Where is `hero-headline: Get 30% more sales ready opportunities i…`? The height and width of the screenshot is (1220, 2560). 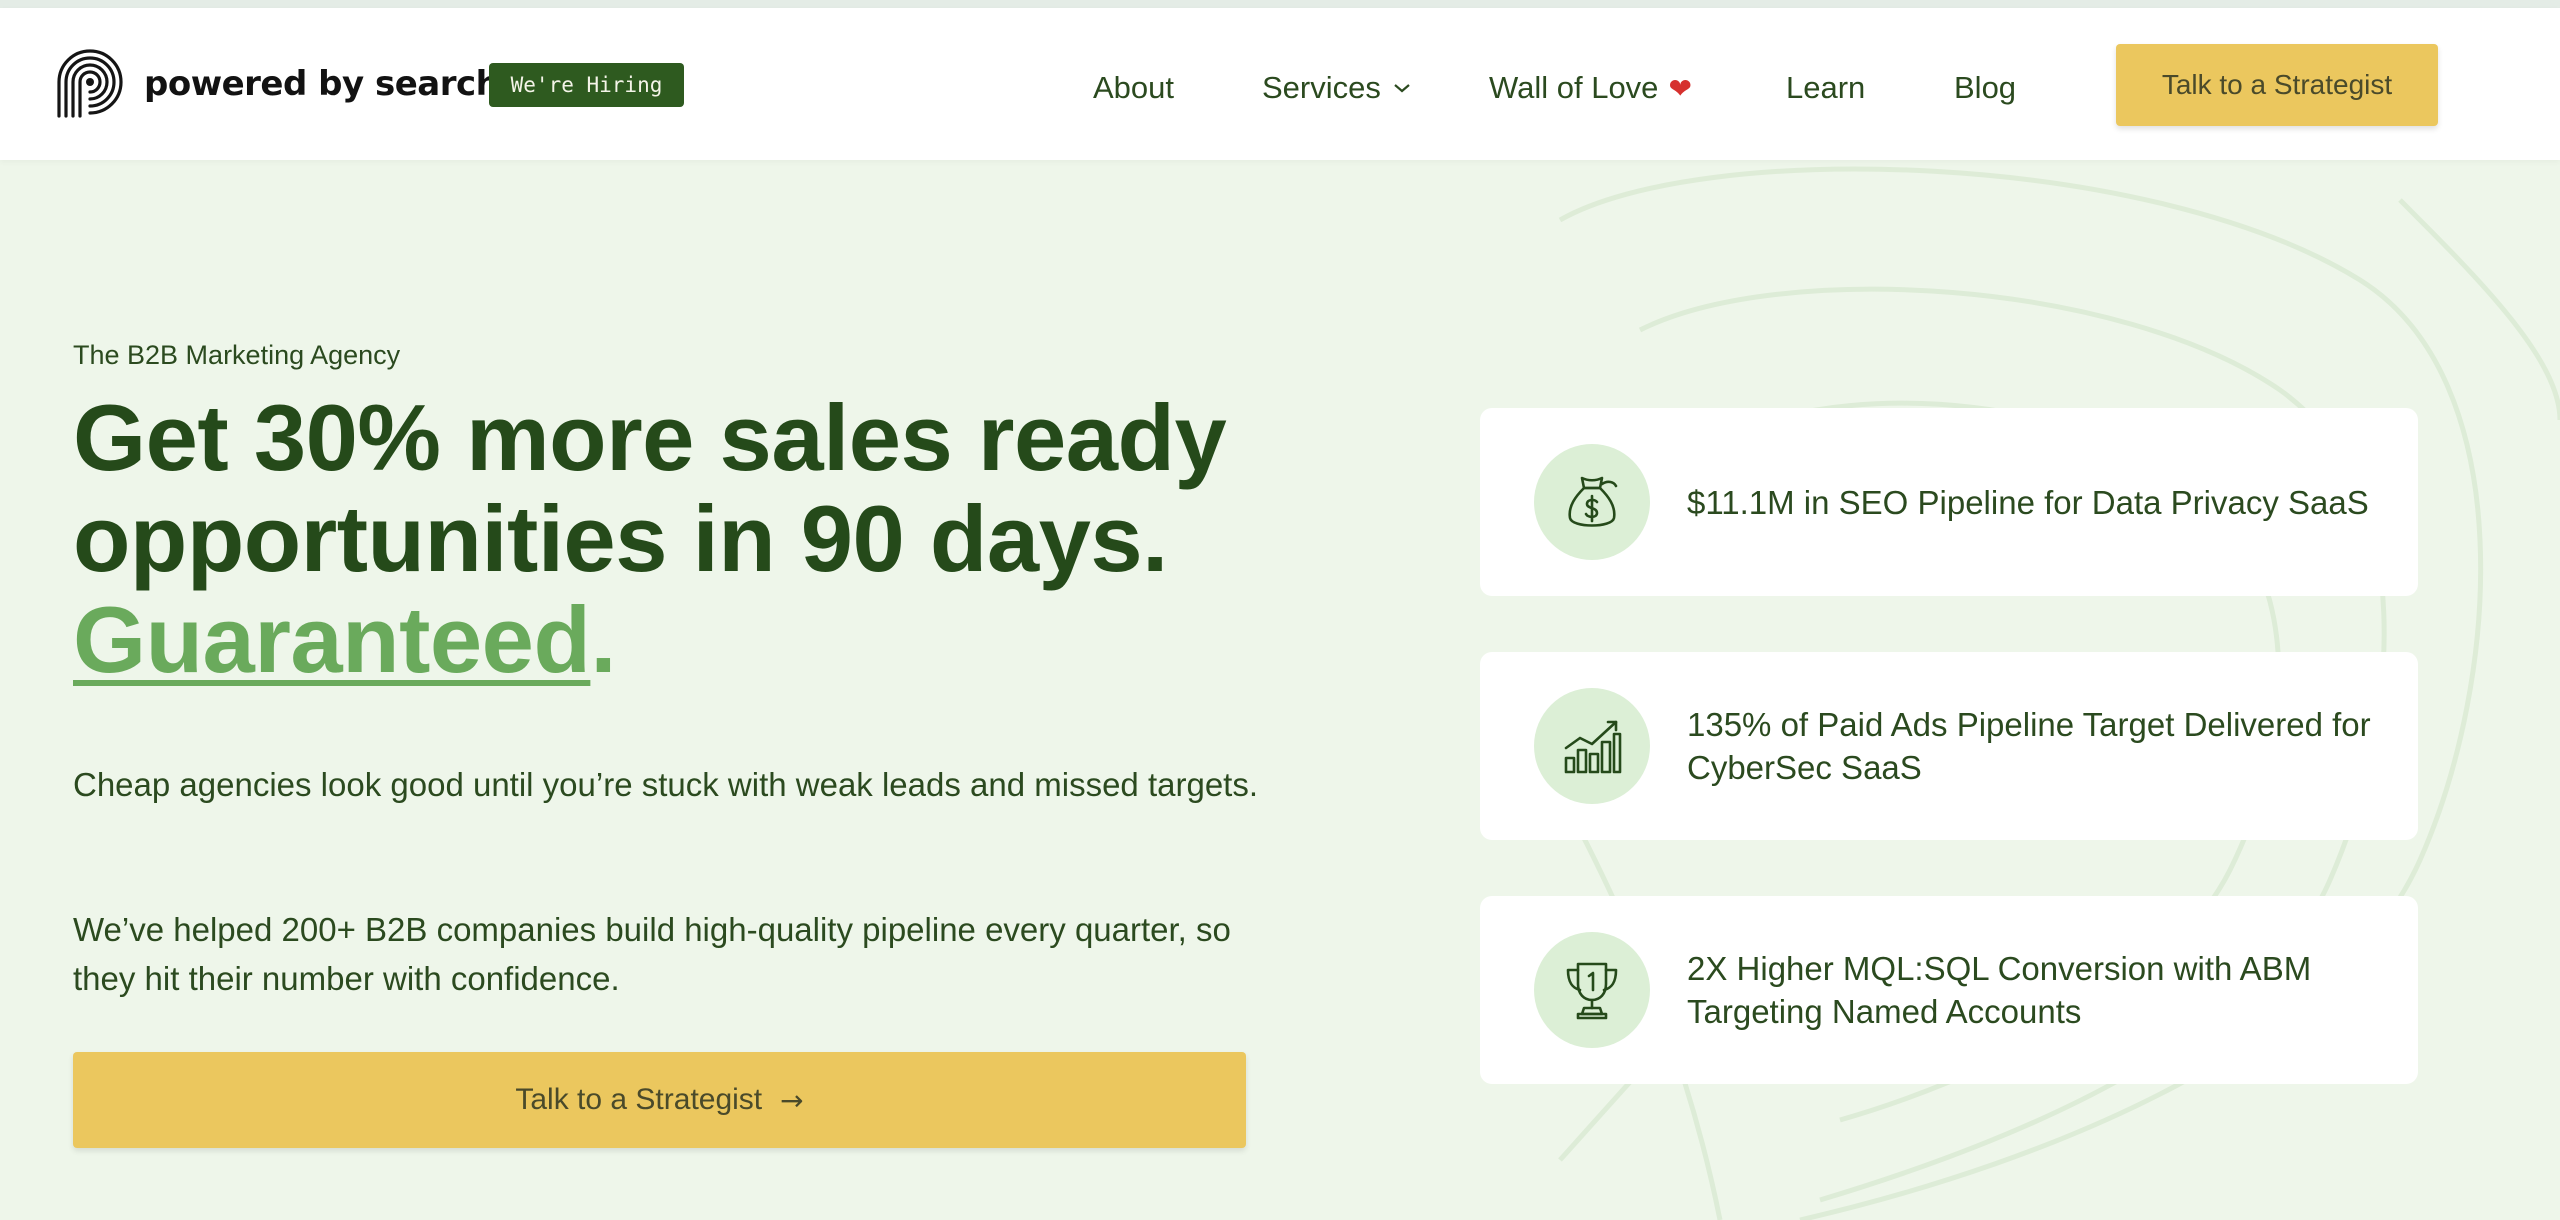 hero-headline: Get 30% more sales ready opportunities i… is located at coordinates (673, 538).